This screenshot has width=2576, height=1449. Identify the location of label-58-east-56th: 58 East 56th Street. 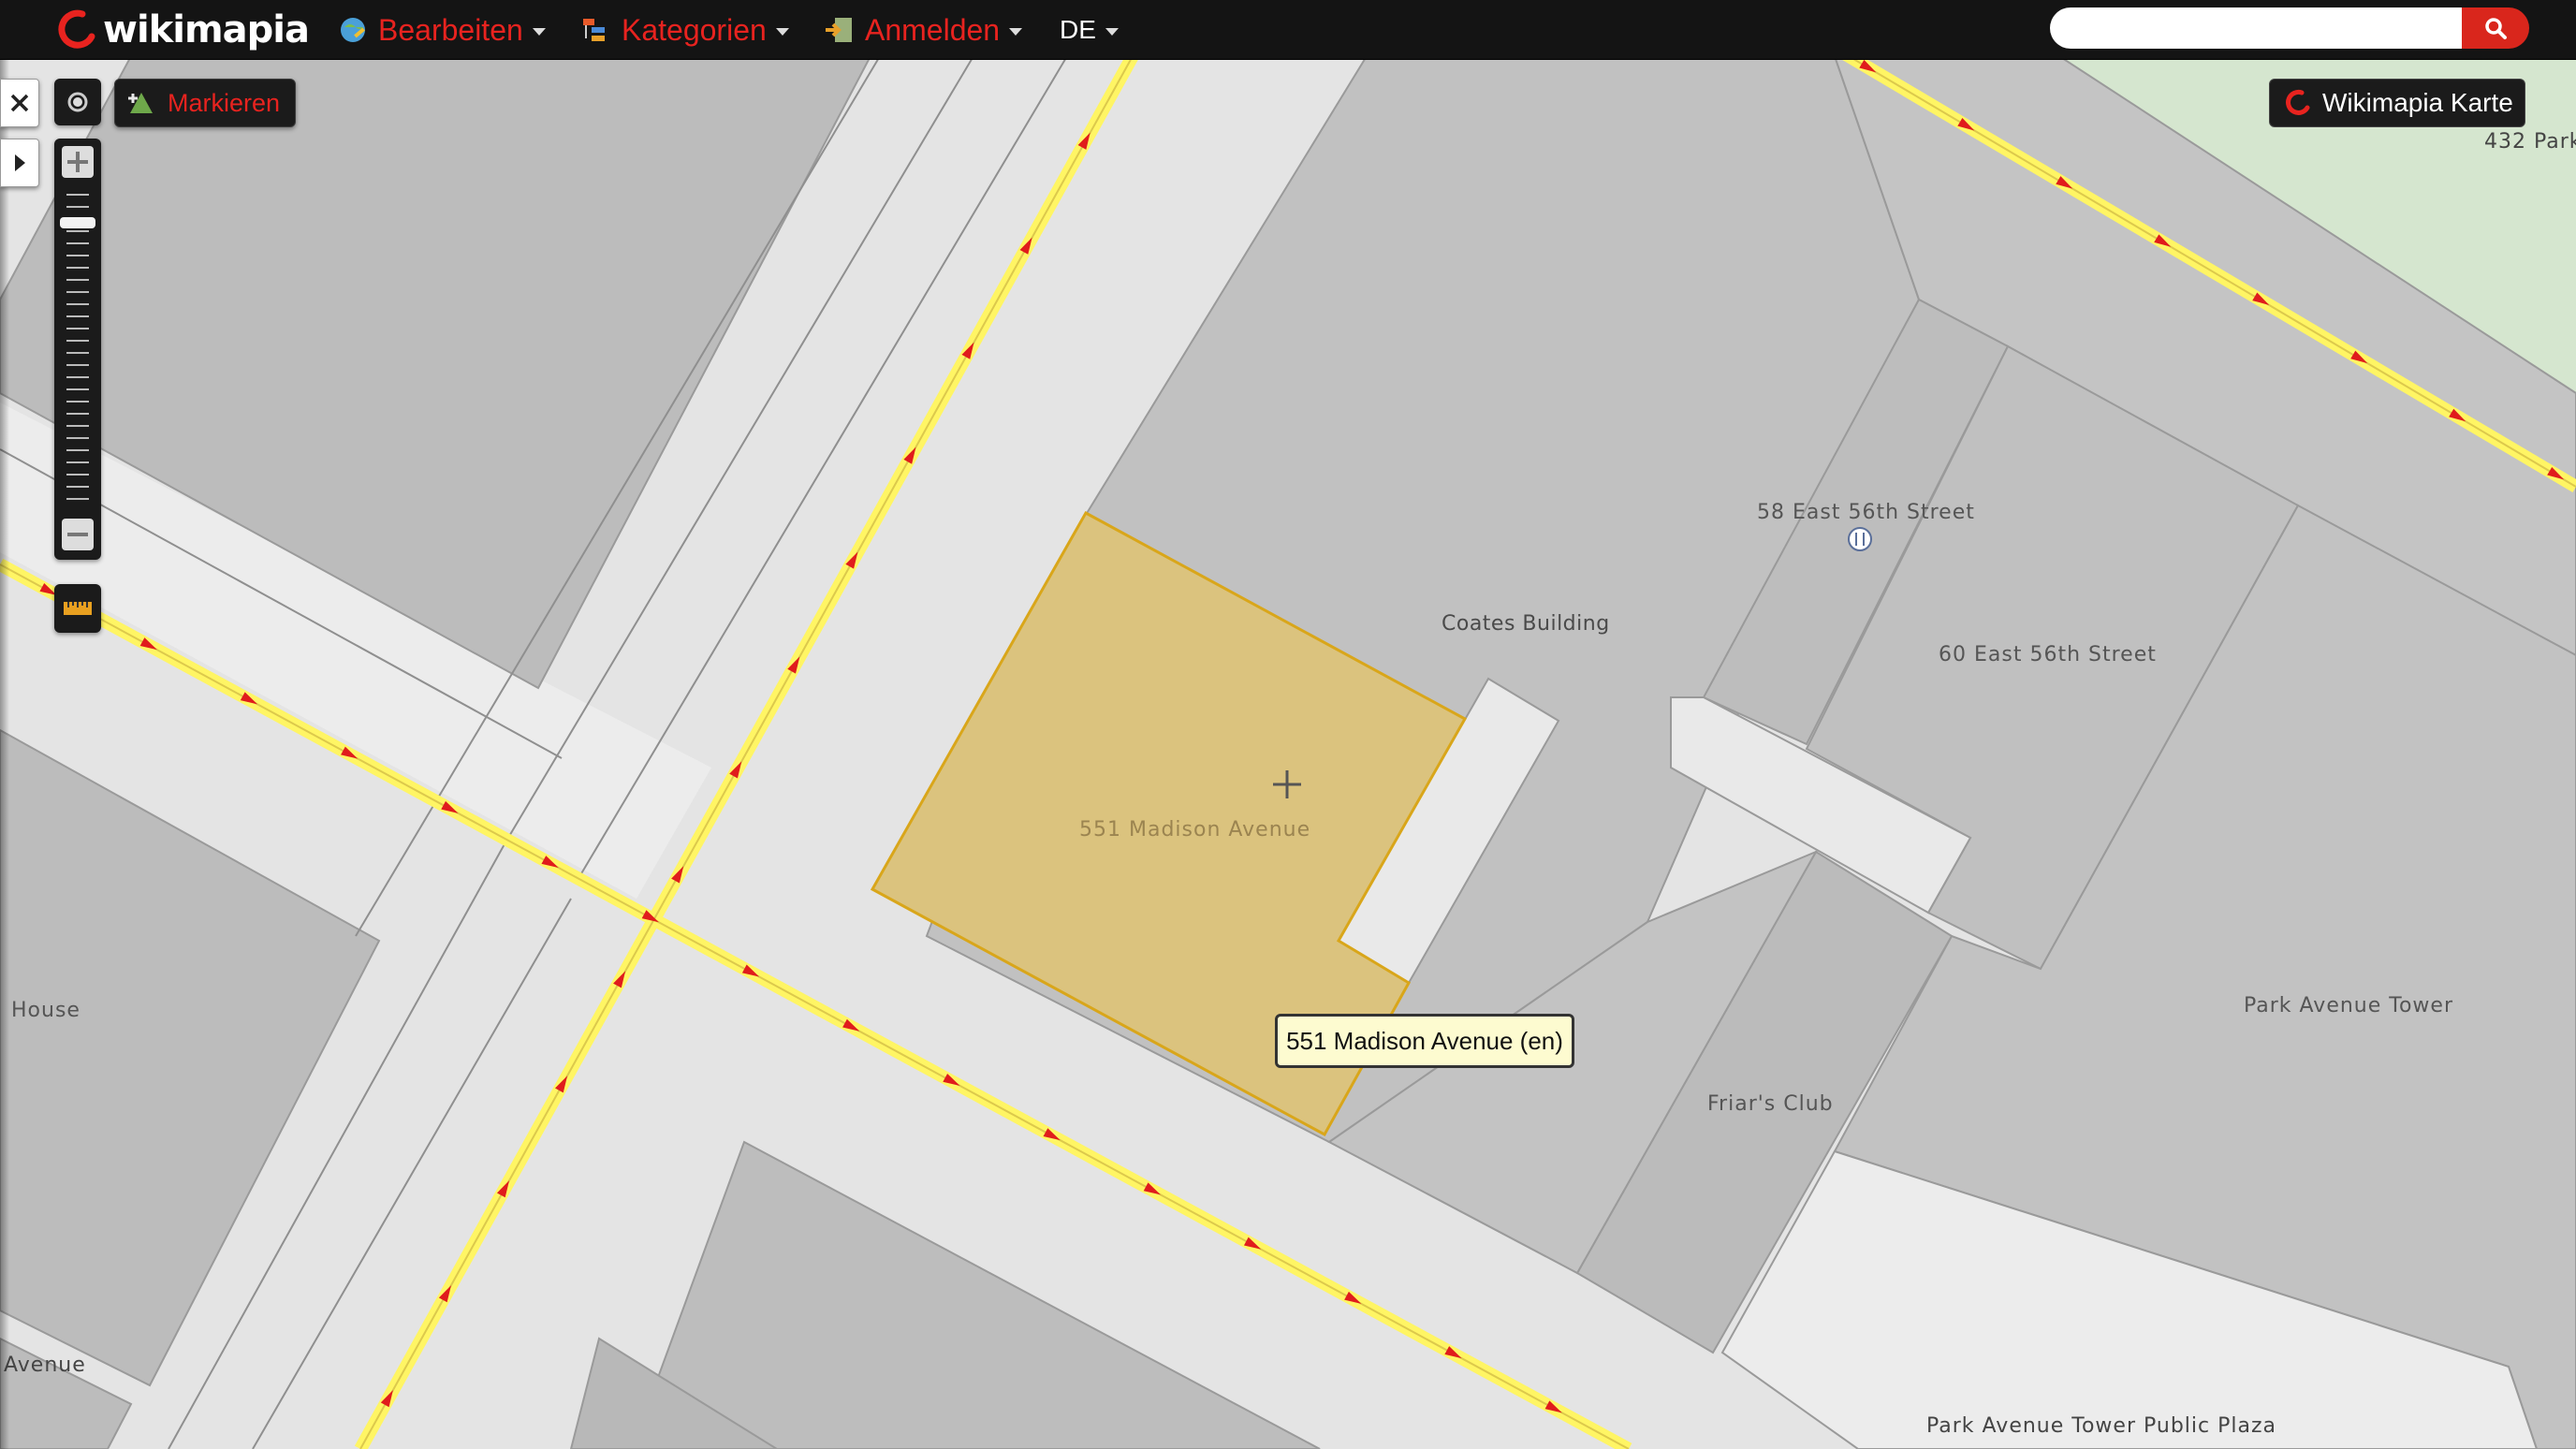
(1866, 512).